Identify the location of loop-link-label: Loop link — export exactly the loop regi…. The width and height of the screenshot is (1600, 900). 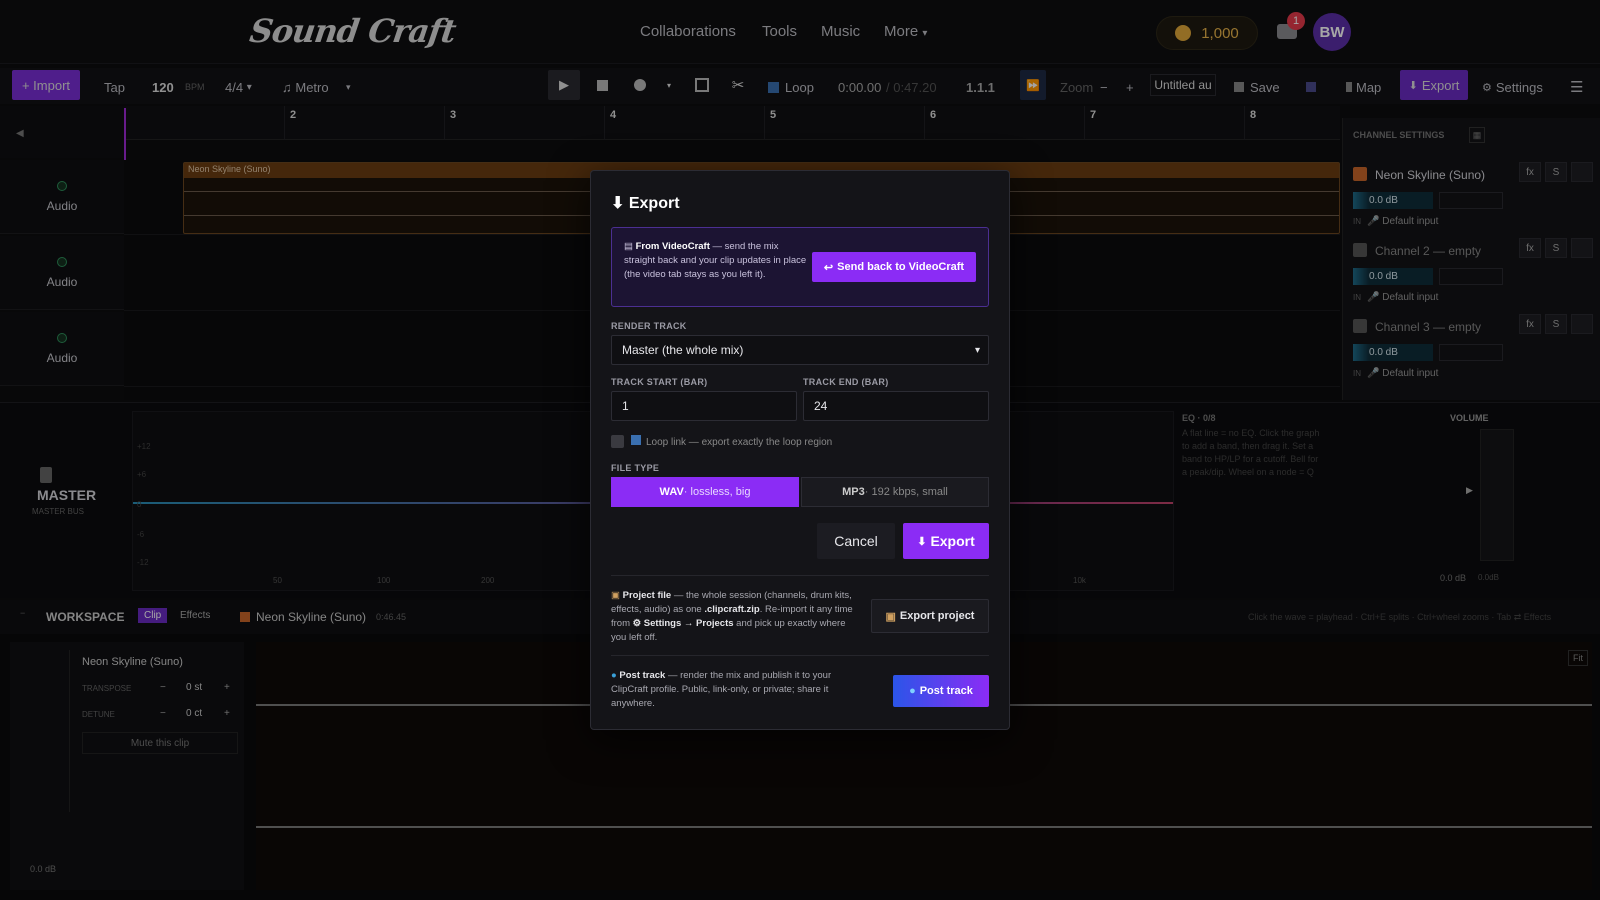
(731, 441).